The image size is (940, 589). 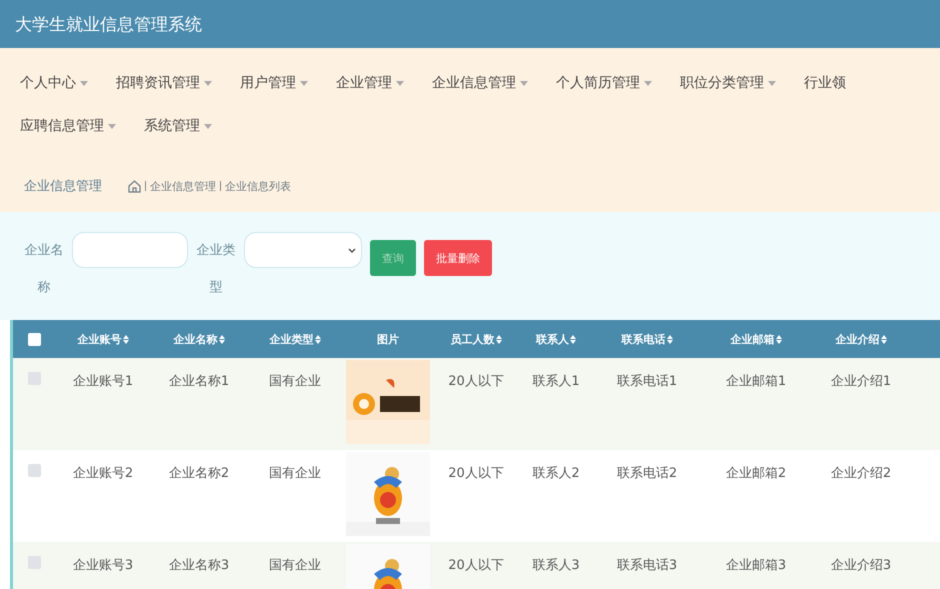 I want to click on table-cell-text: 企业名称2, so click(x=199, y=473).